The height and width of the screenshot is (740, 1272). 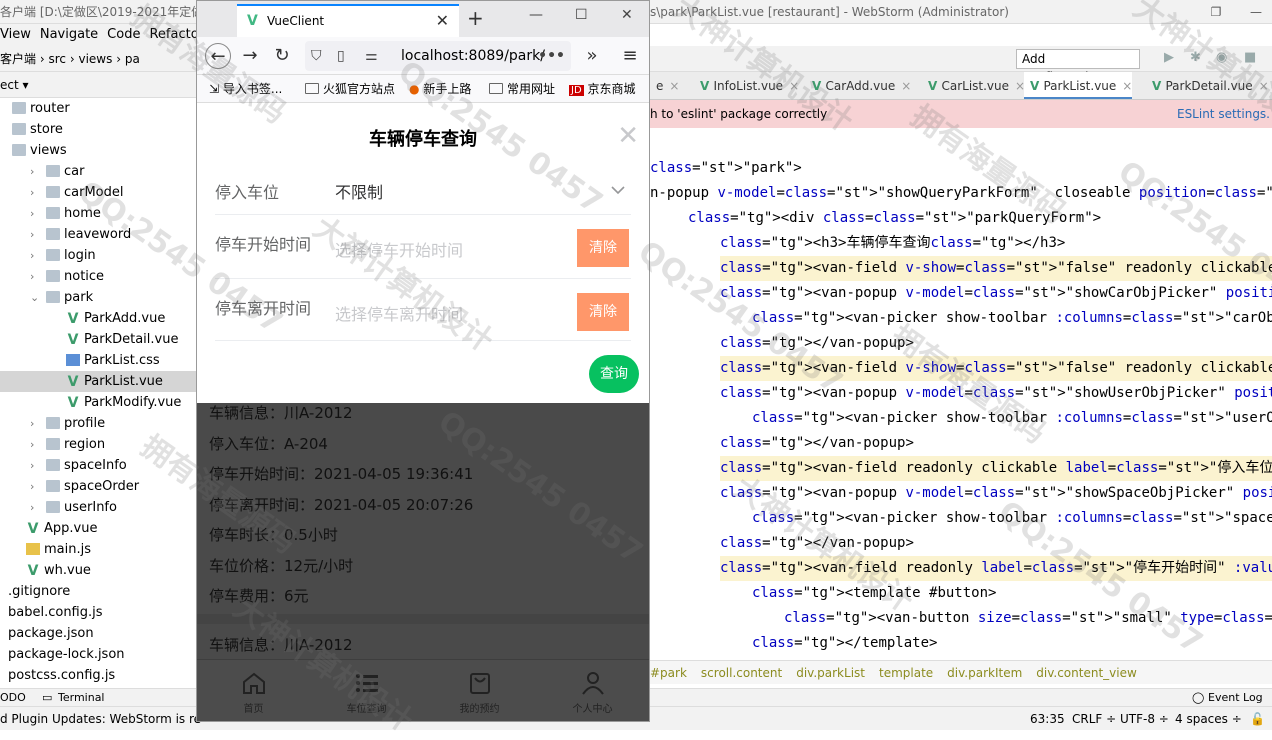 What do you see at coordinates (98, 675) in the screenshot?
I see `tree-item: postcss.config.js` at bounding box center [98, 675].